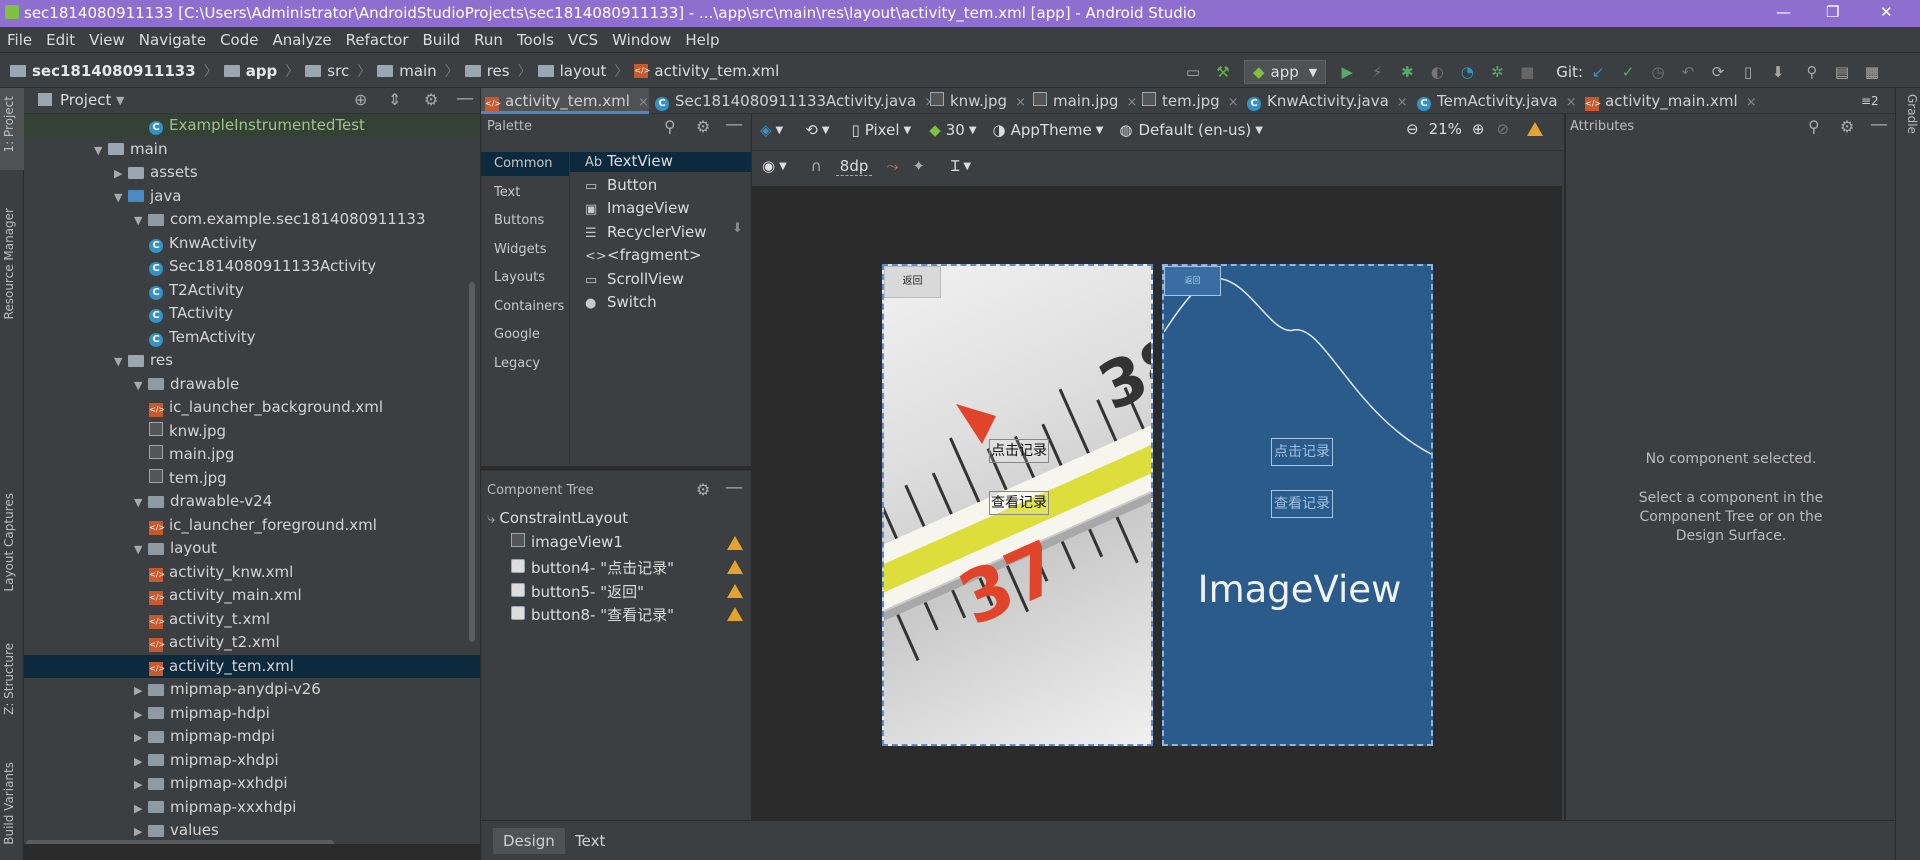  I want to click on tree-item-button8: button8- "查看记录", so click(592, 614).